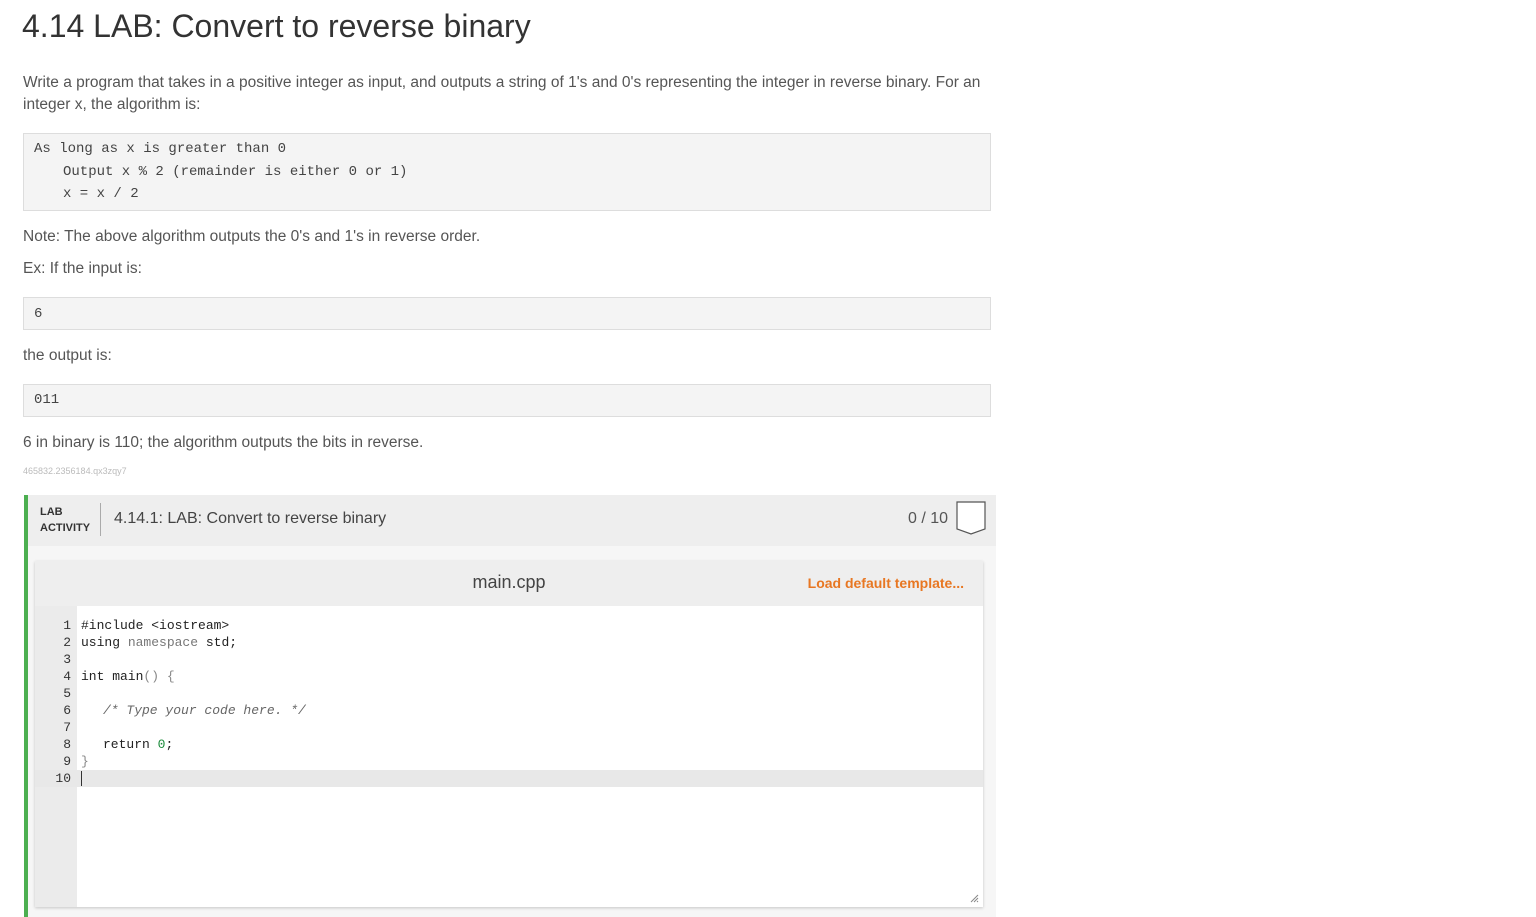 The height and width of the screenshot is (917, 1536). Describe the element at coordinates (509, 642) in the screenshot. I see `code-line: 2 using namespace std;` at that location.